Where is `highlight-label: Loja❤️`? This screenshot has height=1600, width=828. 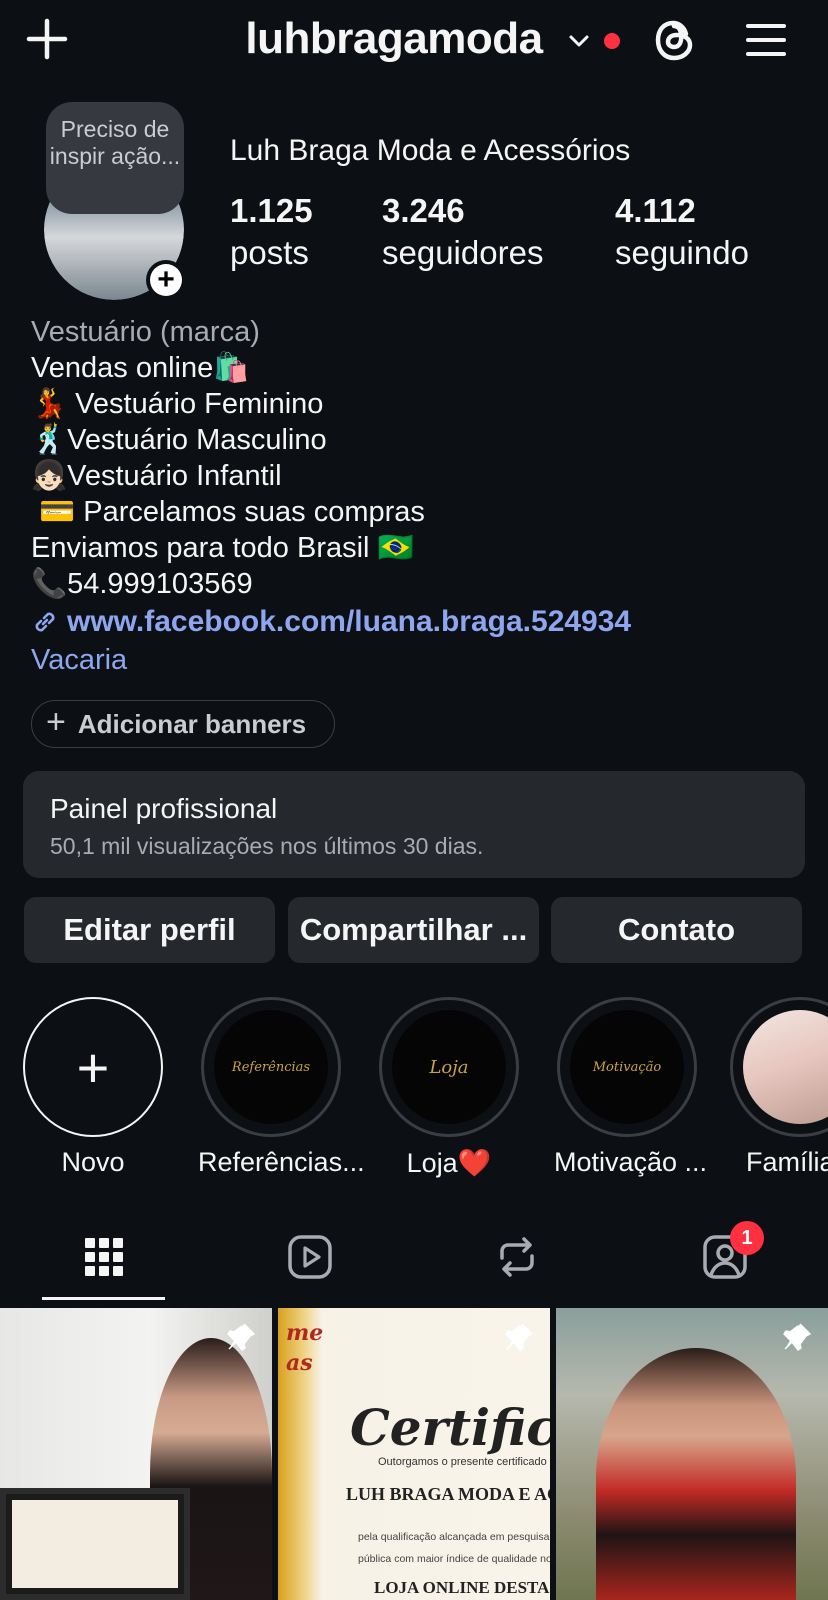
highlight-label: Loja❤️ is located at coordinates (449, 1163).